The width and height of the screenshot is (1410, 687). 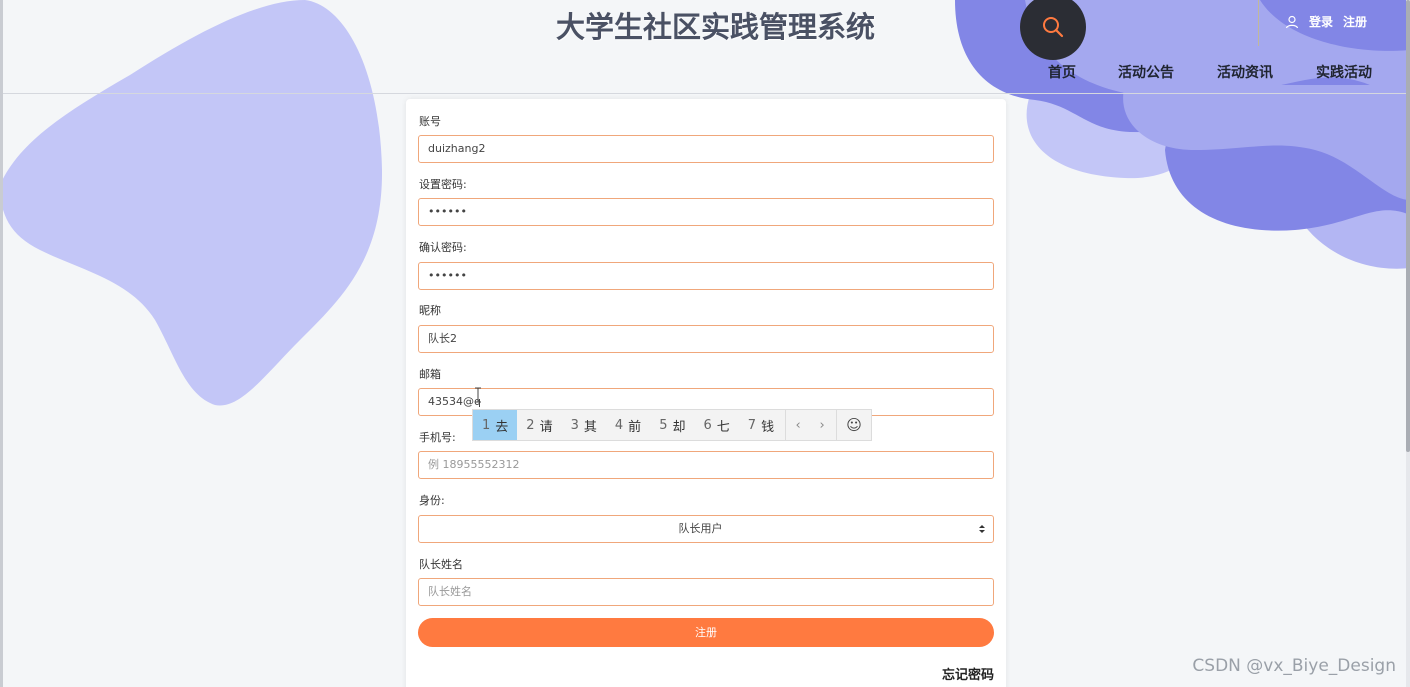 What do you see at coordinates (430, 310) in the screenshot?
I see `nickname-label: 昵称` at bounding box center [430, 310].